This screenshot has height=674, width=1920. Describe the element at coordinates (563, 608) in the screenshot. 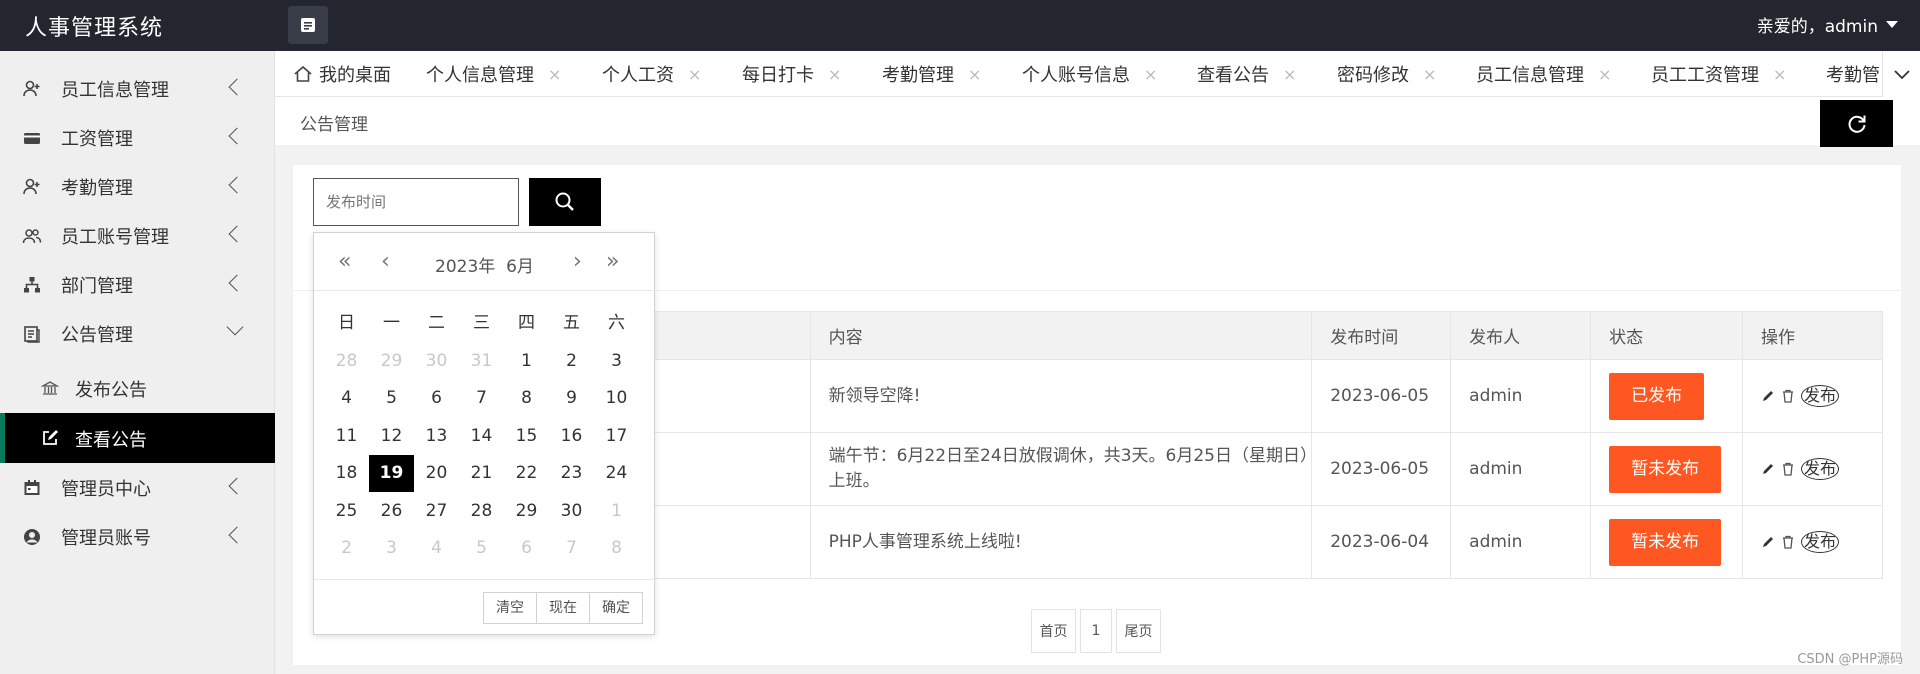

I see `now-button: 现在` at that location.